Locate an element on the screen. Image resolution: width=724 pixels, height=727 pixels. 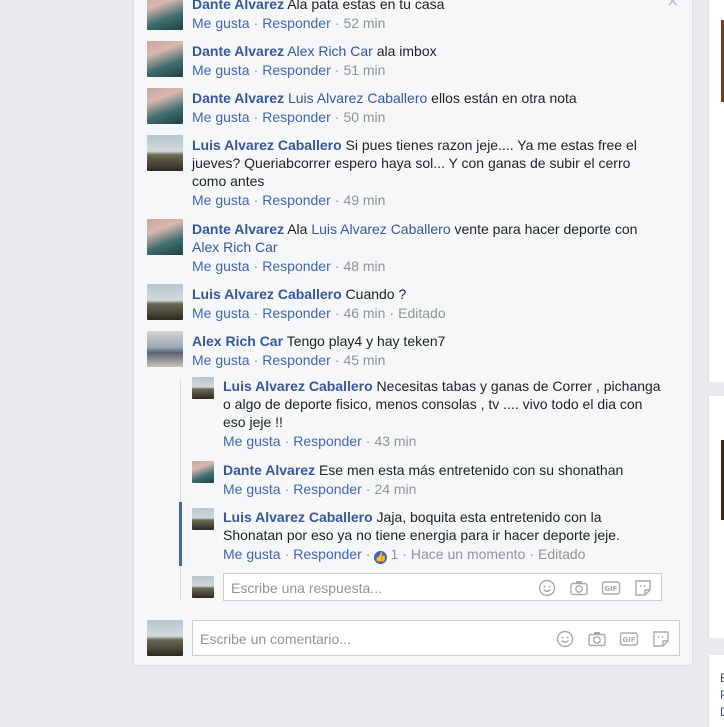
comment-text: Ala pata estas en tu casa is located at coordinates (366, 6).